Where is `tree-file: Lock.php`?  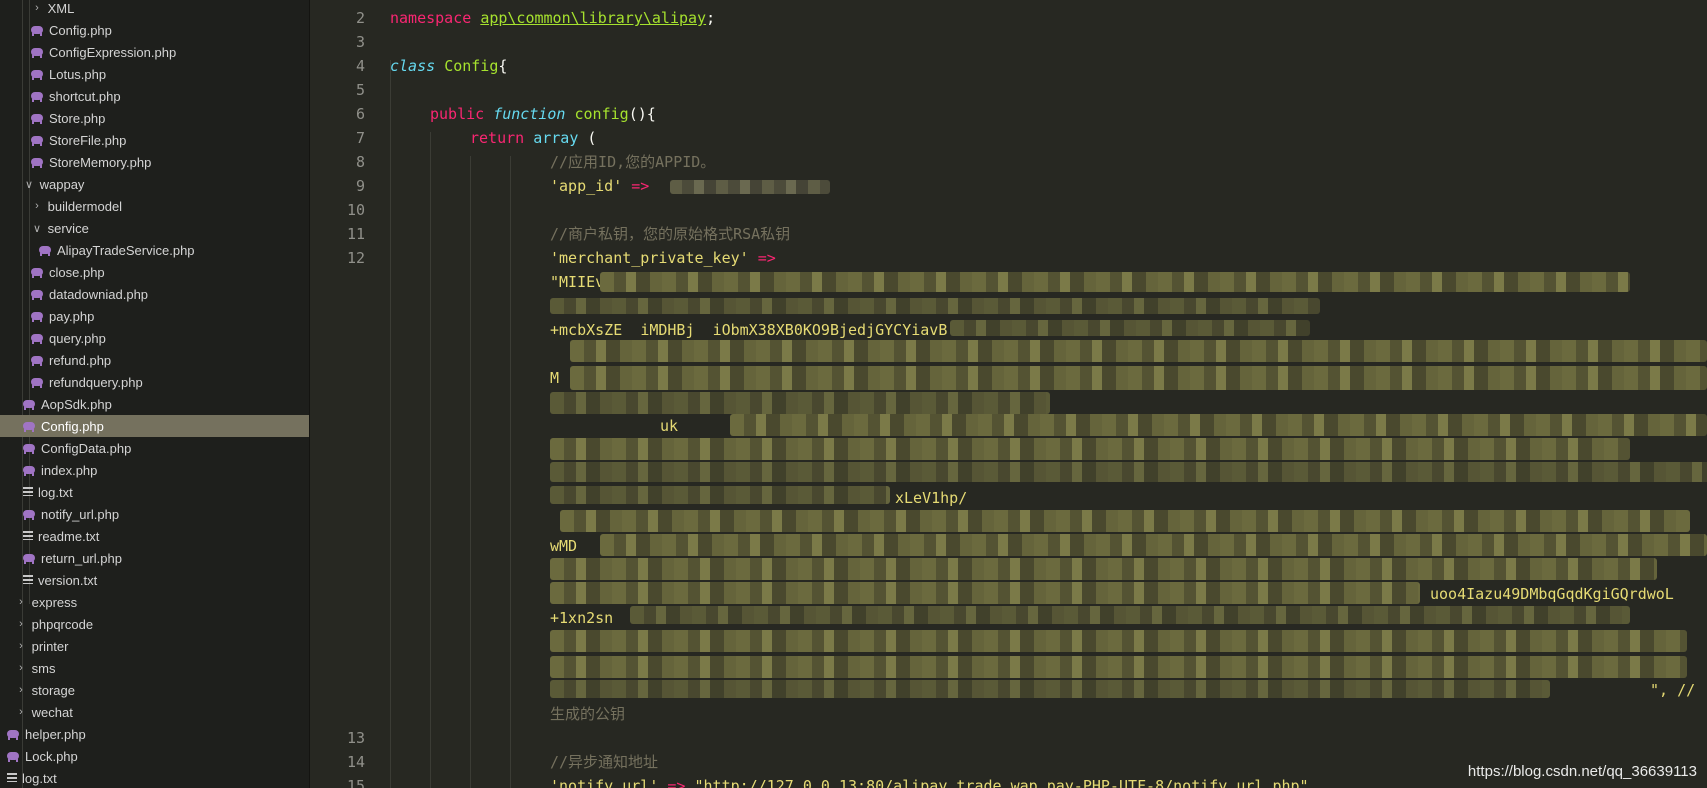 tree-file: Lock.php is located at coordinates (155, 756).